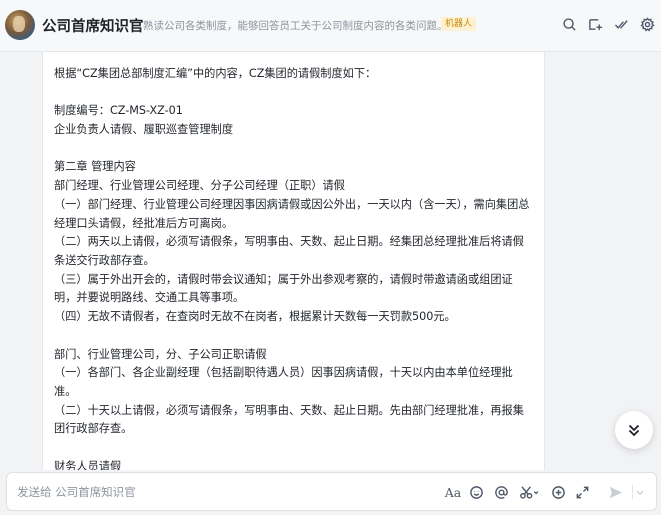 This screenshot has height=515, width=661. I want to click on message-input: 发送给 公司首席知识官, so click(76, 492).